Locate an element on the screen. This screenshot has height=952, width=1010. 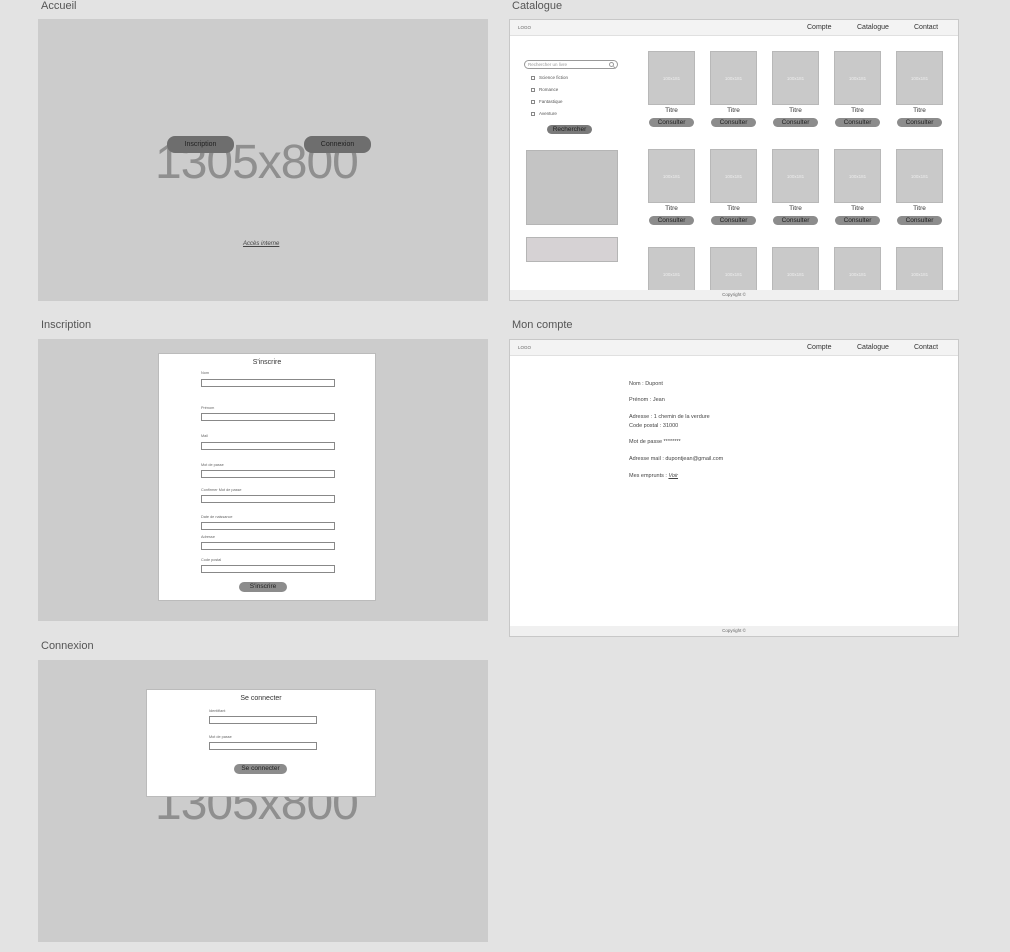
form-title: Se connecter is located at coordinates (261, 698).